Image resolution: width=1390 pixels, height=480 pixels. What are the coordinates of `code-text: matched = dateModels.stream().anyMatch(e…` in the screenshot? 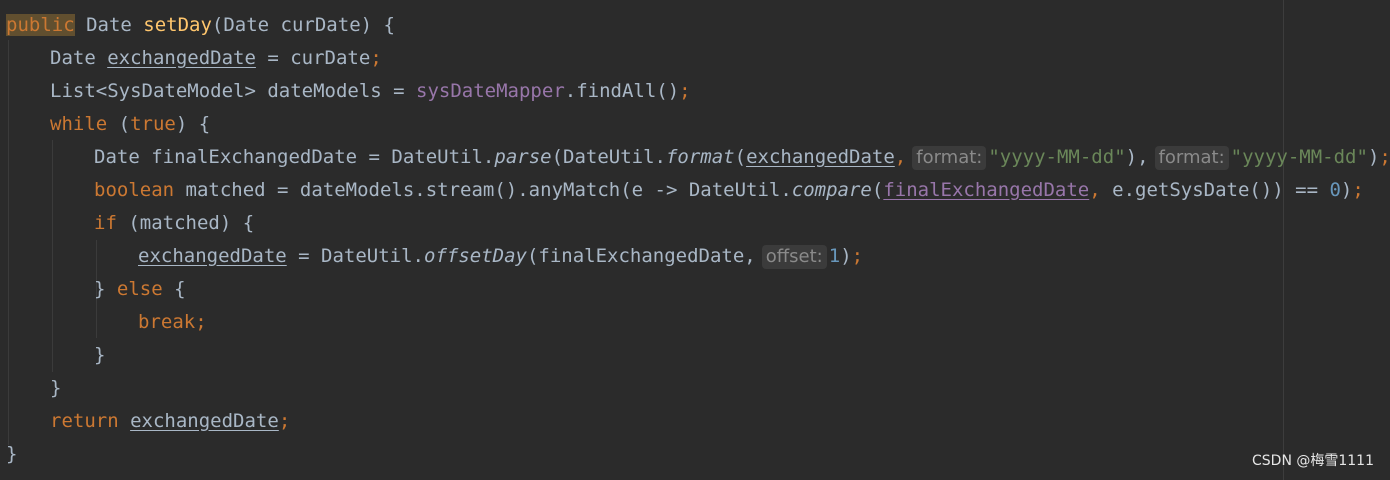 It's located at (483, 190).